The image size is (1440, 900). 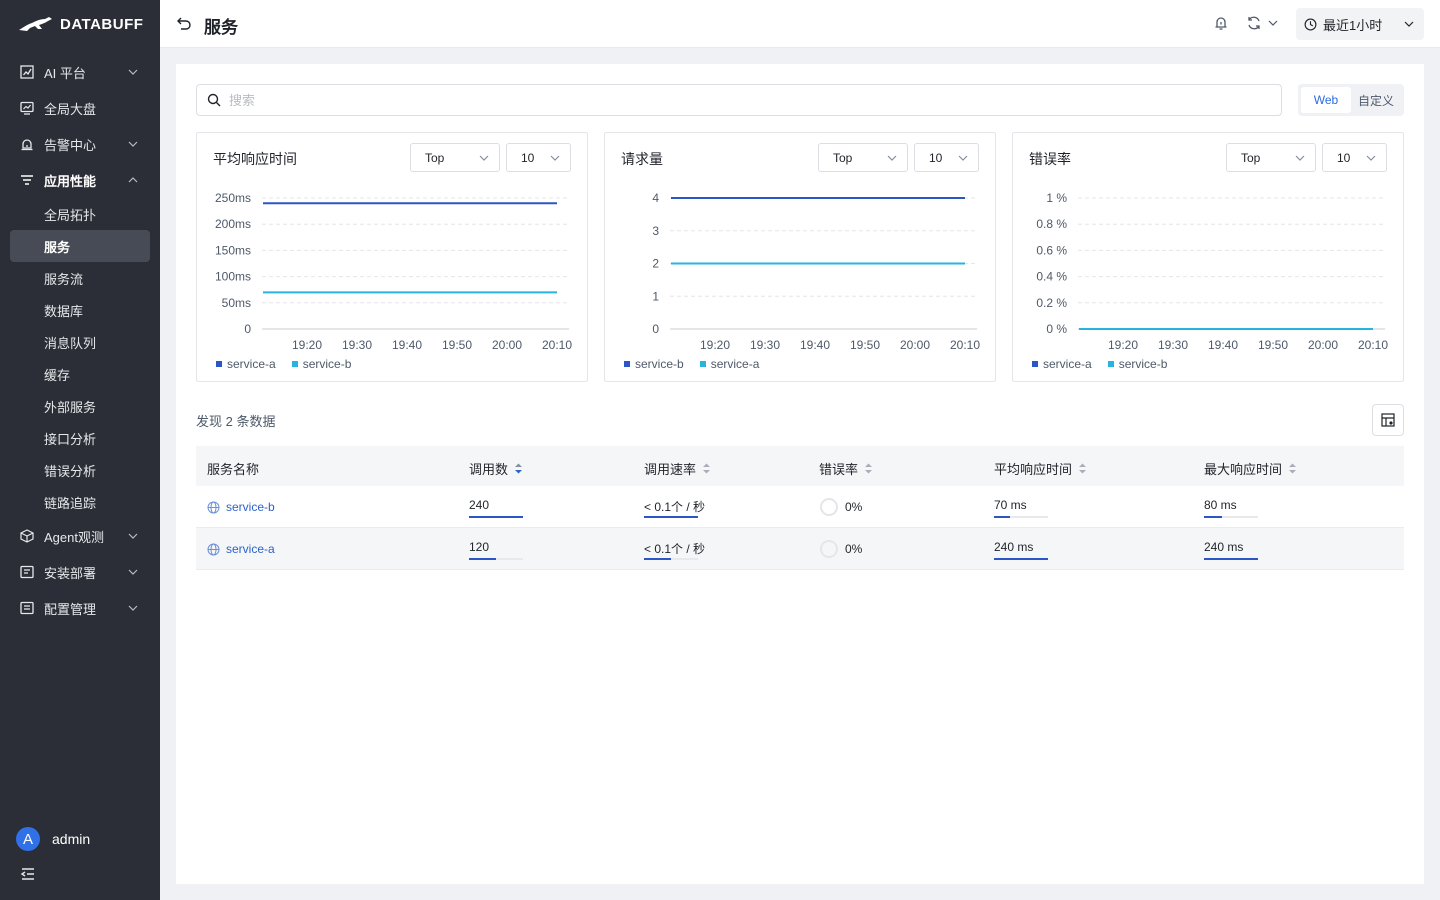 I want to click on back-icon, so click(x=184, y=24).